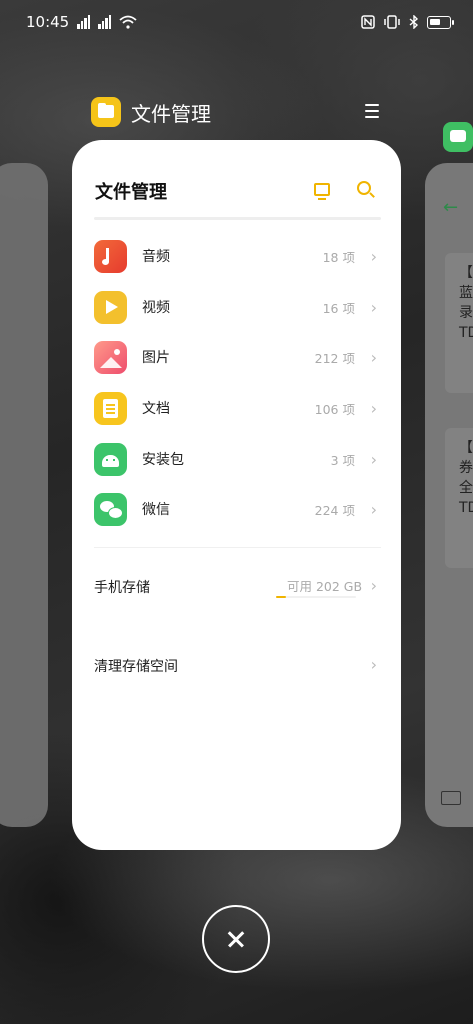  Describe the element at coordinates (236, 939) in the screenshot. I see `close-all-button` at that location.